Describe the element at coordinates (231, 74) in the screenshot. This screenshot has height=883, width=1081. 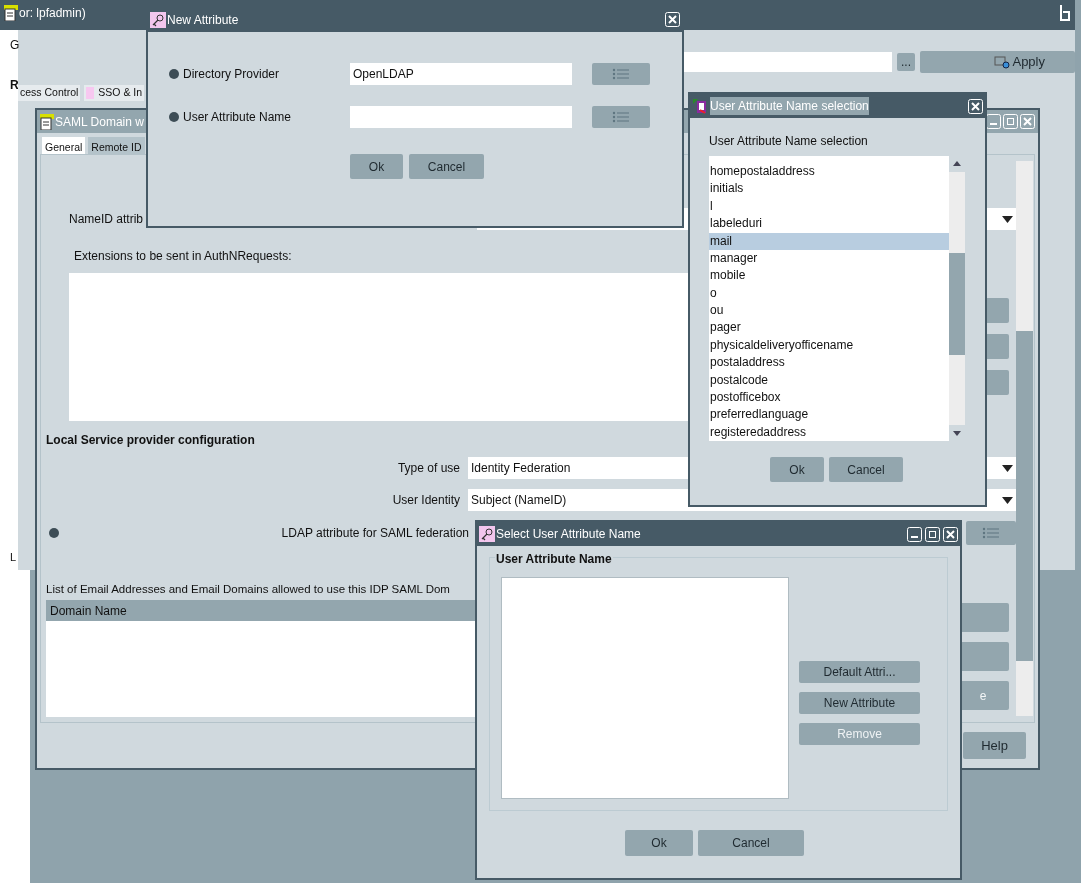
I see `field-label: Directory Provider` at that location.